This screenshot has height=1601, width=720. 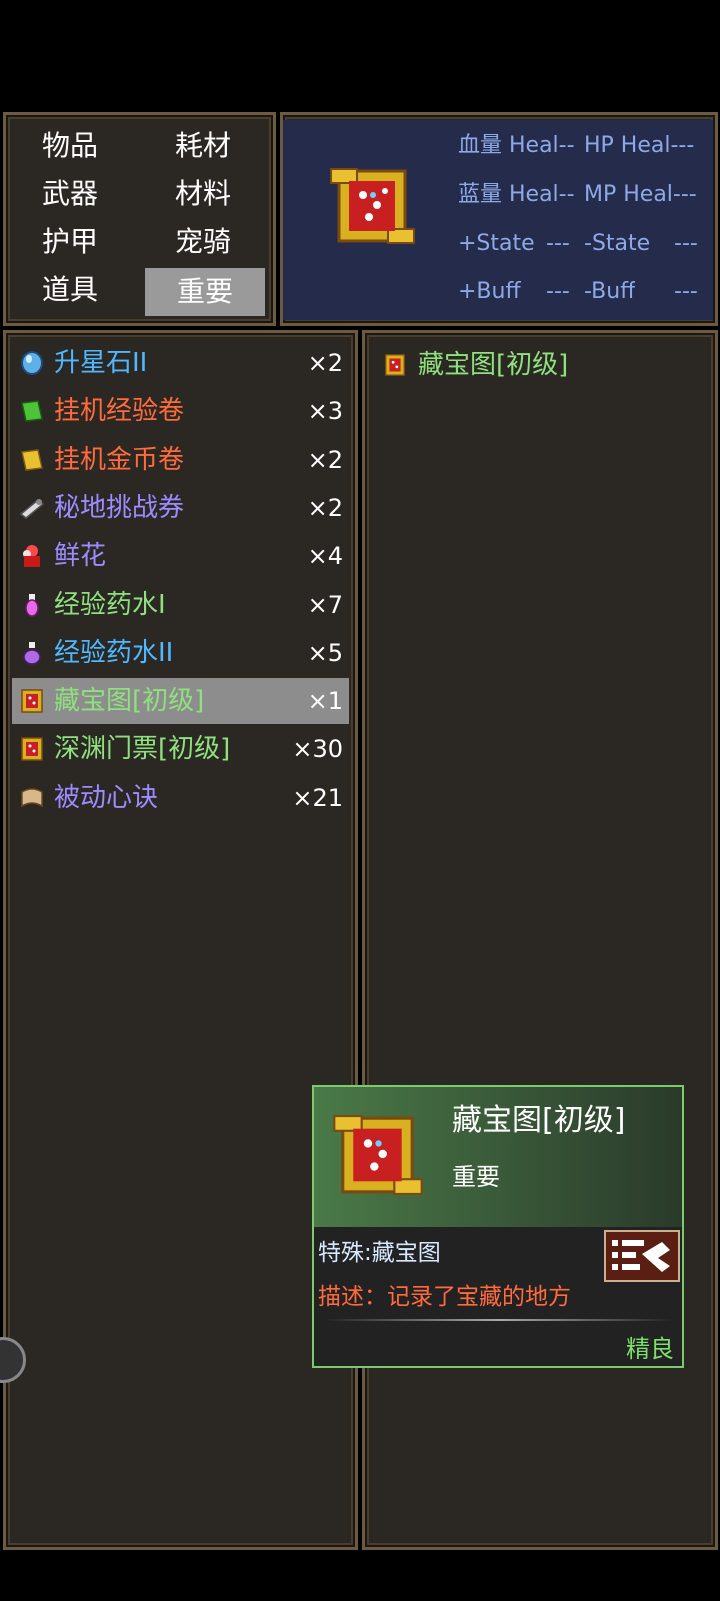 What do you see at coordinates (32, 508) in the screenshot?
I see `ticket-scroll-icon` at bounding box center [32, 508].